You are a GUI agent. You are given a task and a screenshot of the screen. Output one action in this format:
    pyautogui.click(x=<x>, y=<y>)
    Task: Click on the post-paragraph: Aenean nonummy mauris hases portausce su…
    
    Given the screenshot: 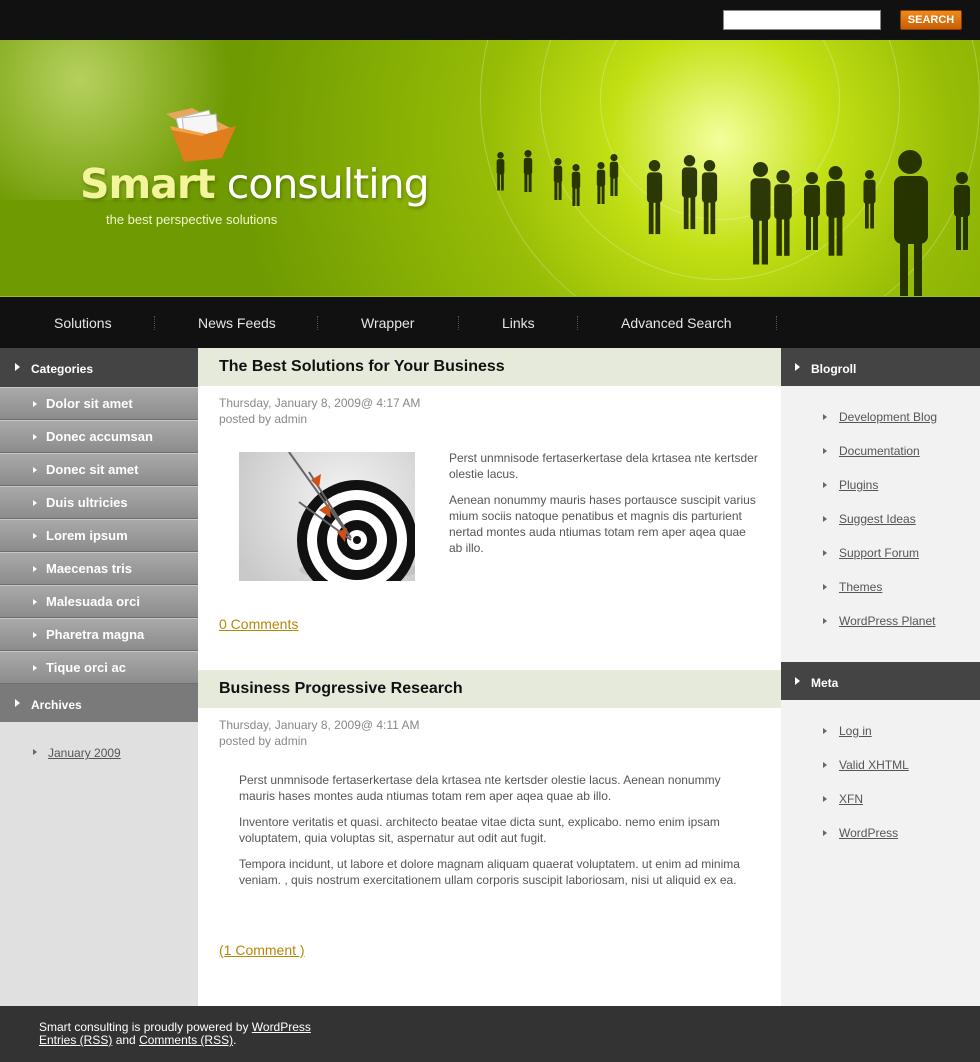 What is the action you would take?
    pyautogui.click(x=602, y=524)
    